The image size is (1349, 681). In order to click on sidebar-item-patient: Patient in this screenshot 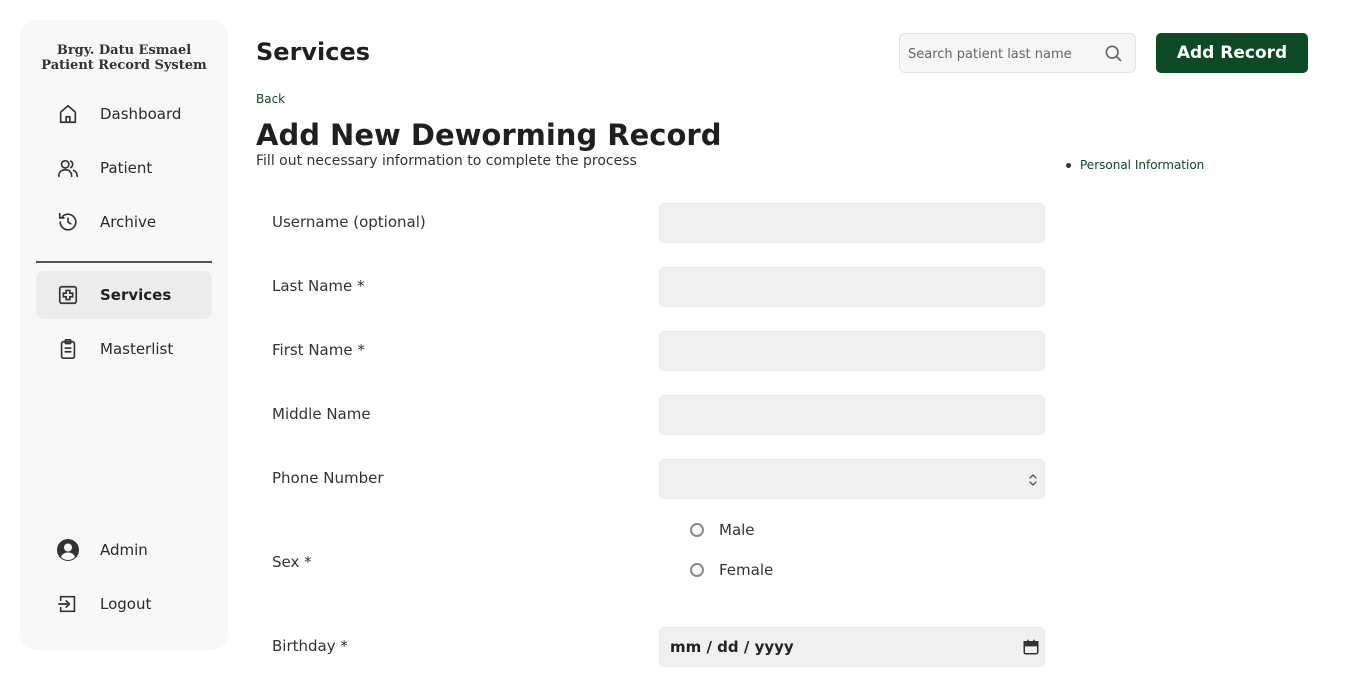, I will do `click(124, 168)`.